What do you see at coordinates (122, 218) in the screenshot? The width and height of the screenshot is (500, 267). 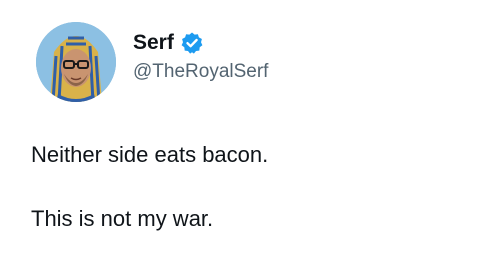 I see `tweet-text-line: This is not my war.` at bounding box center [122, 218].